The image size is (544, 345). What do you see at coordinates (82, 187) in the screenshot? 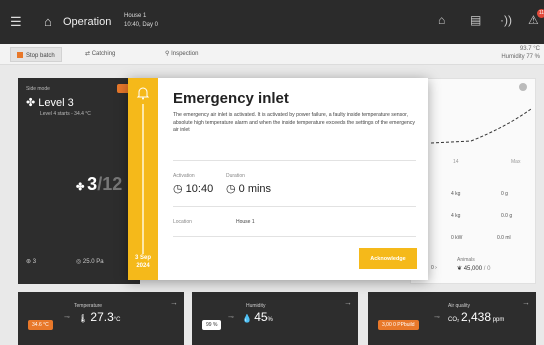
I see `fan-icon-large: ✤` at bounding box center [82, 187].